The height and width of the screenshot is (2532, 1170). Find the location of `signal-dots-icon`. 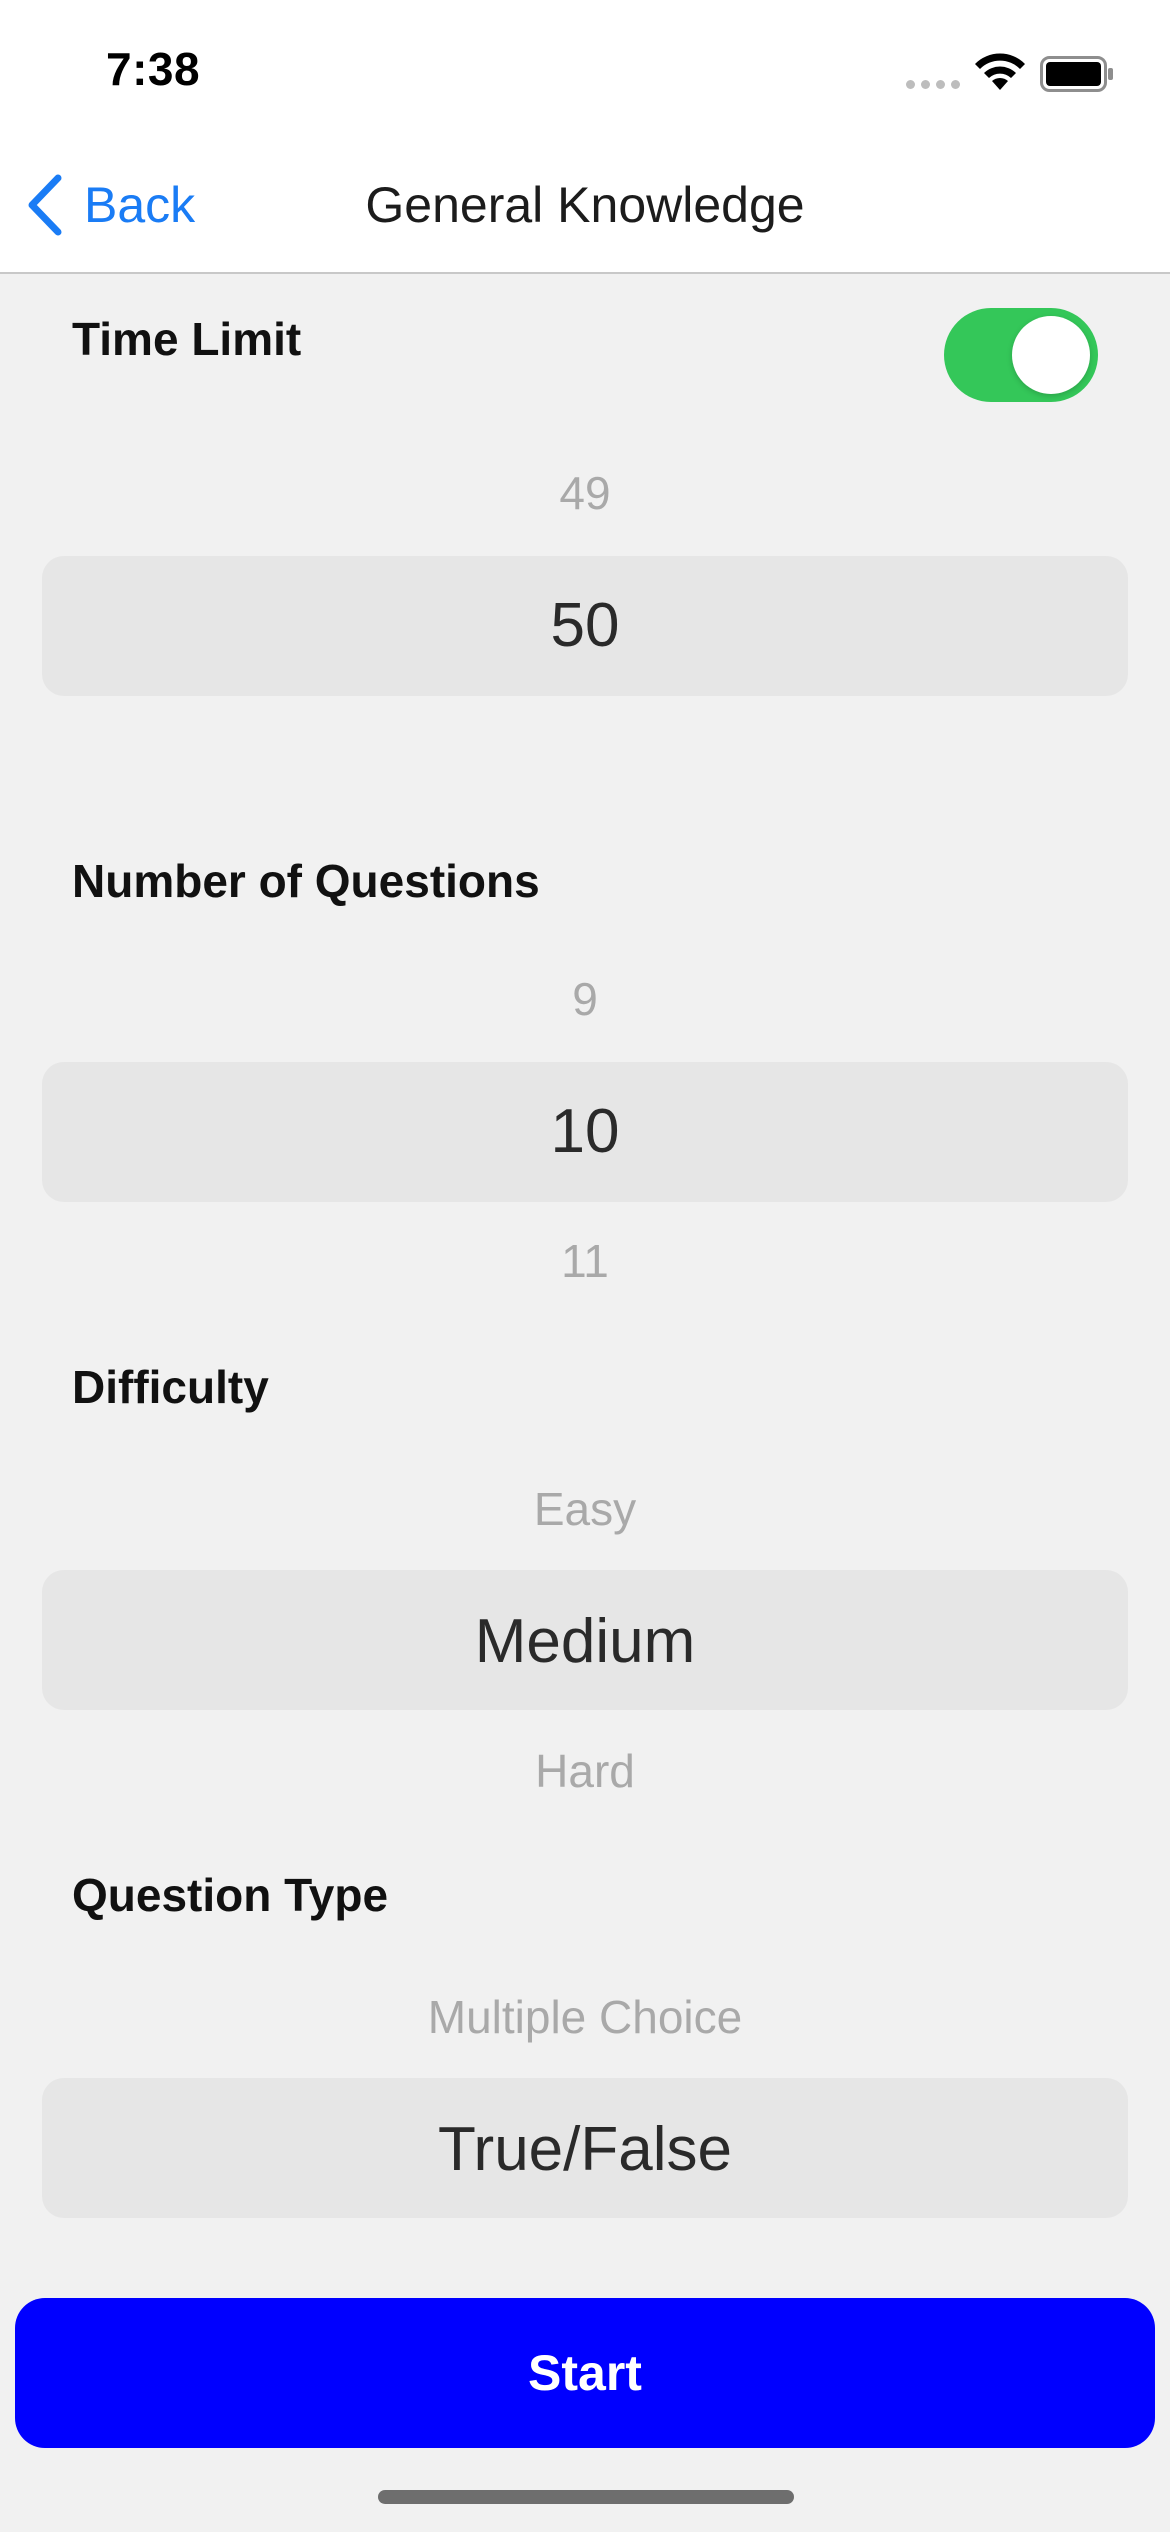

signal-dots-icon is located at coordinates (933, 84).